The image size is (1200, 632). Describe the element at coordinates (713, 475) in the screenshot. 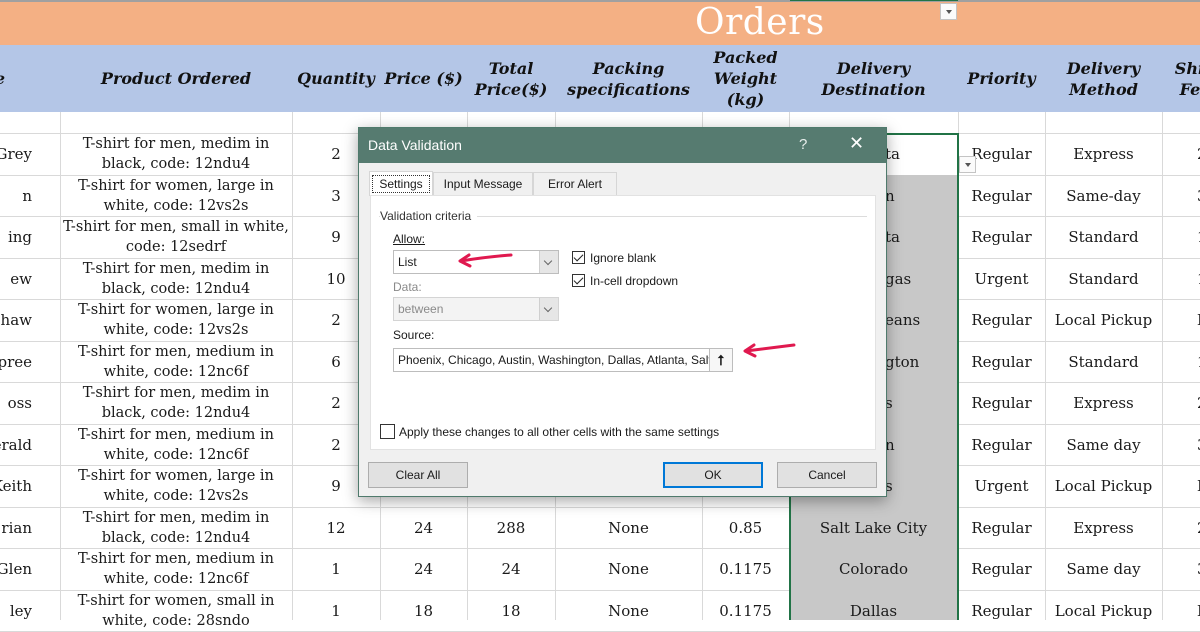

I see `ok-button: OK` at that location.